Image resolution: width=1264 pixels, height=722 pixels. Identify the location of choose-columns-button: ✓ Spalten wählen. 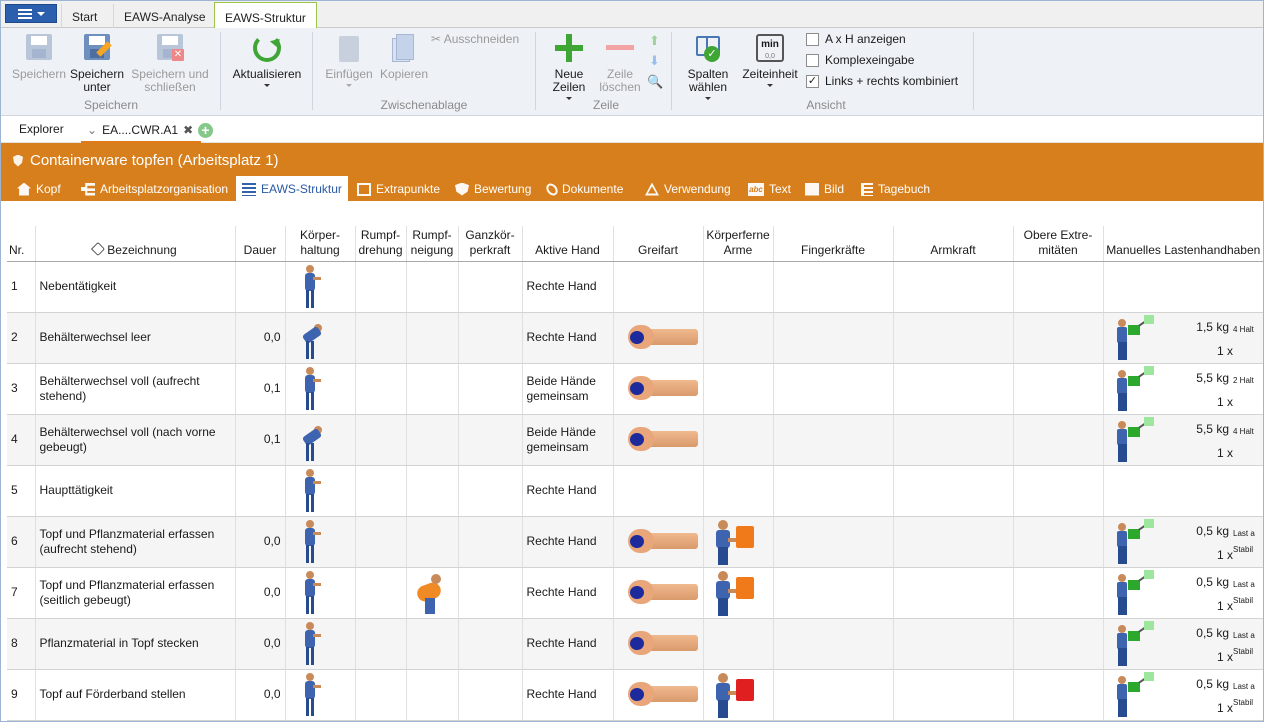
(708, 66).